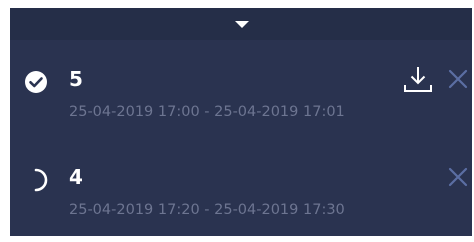  Describe the element at coordinates (207, 210) in the screenshot. I see `job-time-range: 25-04-2019 17:20 - 25-04-2019 17:30` at that location.